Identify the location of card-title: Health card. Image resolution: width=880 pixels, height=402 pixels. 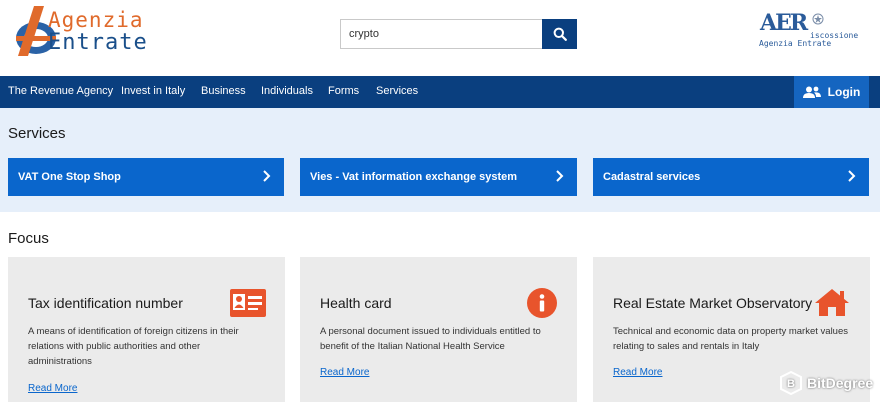
(356, 303).